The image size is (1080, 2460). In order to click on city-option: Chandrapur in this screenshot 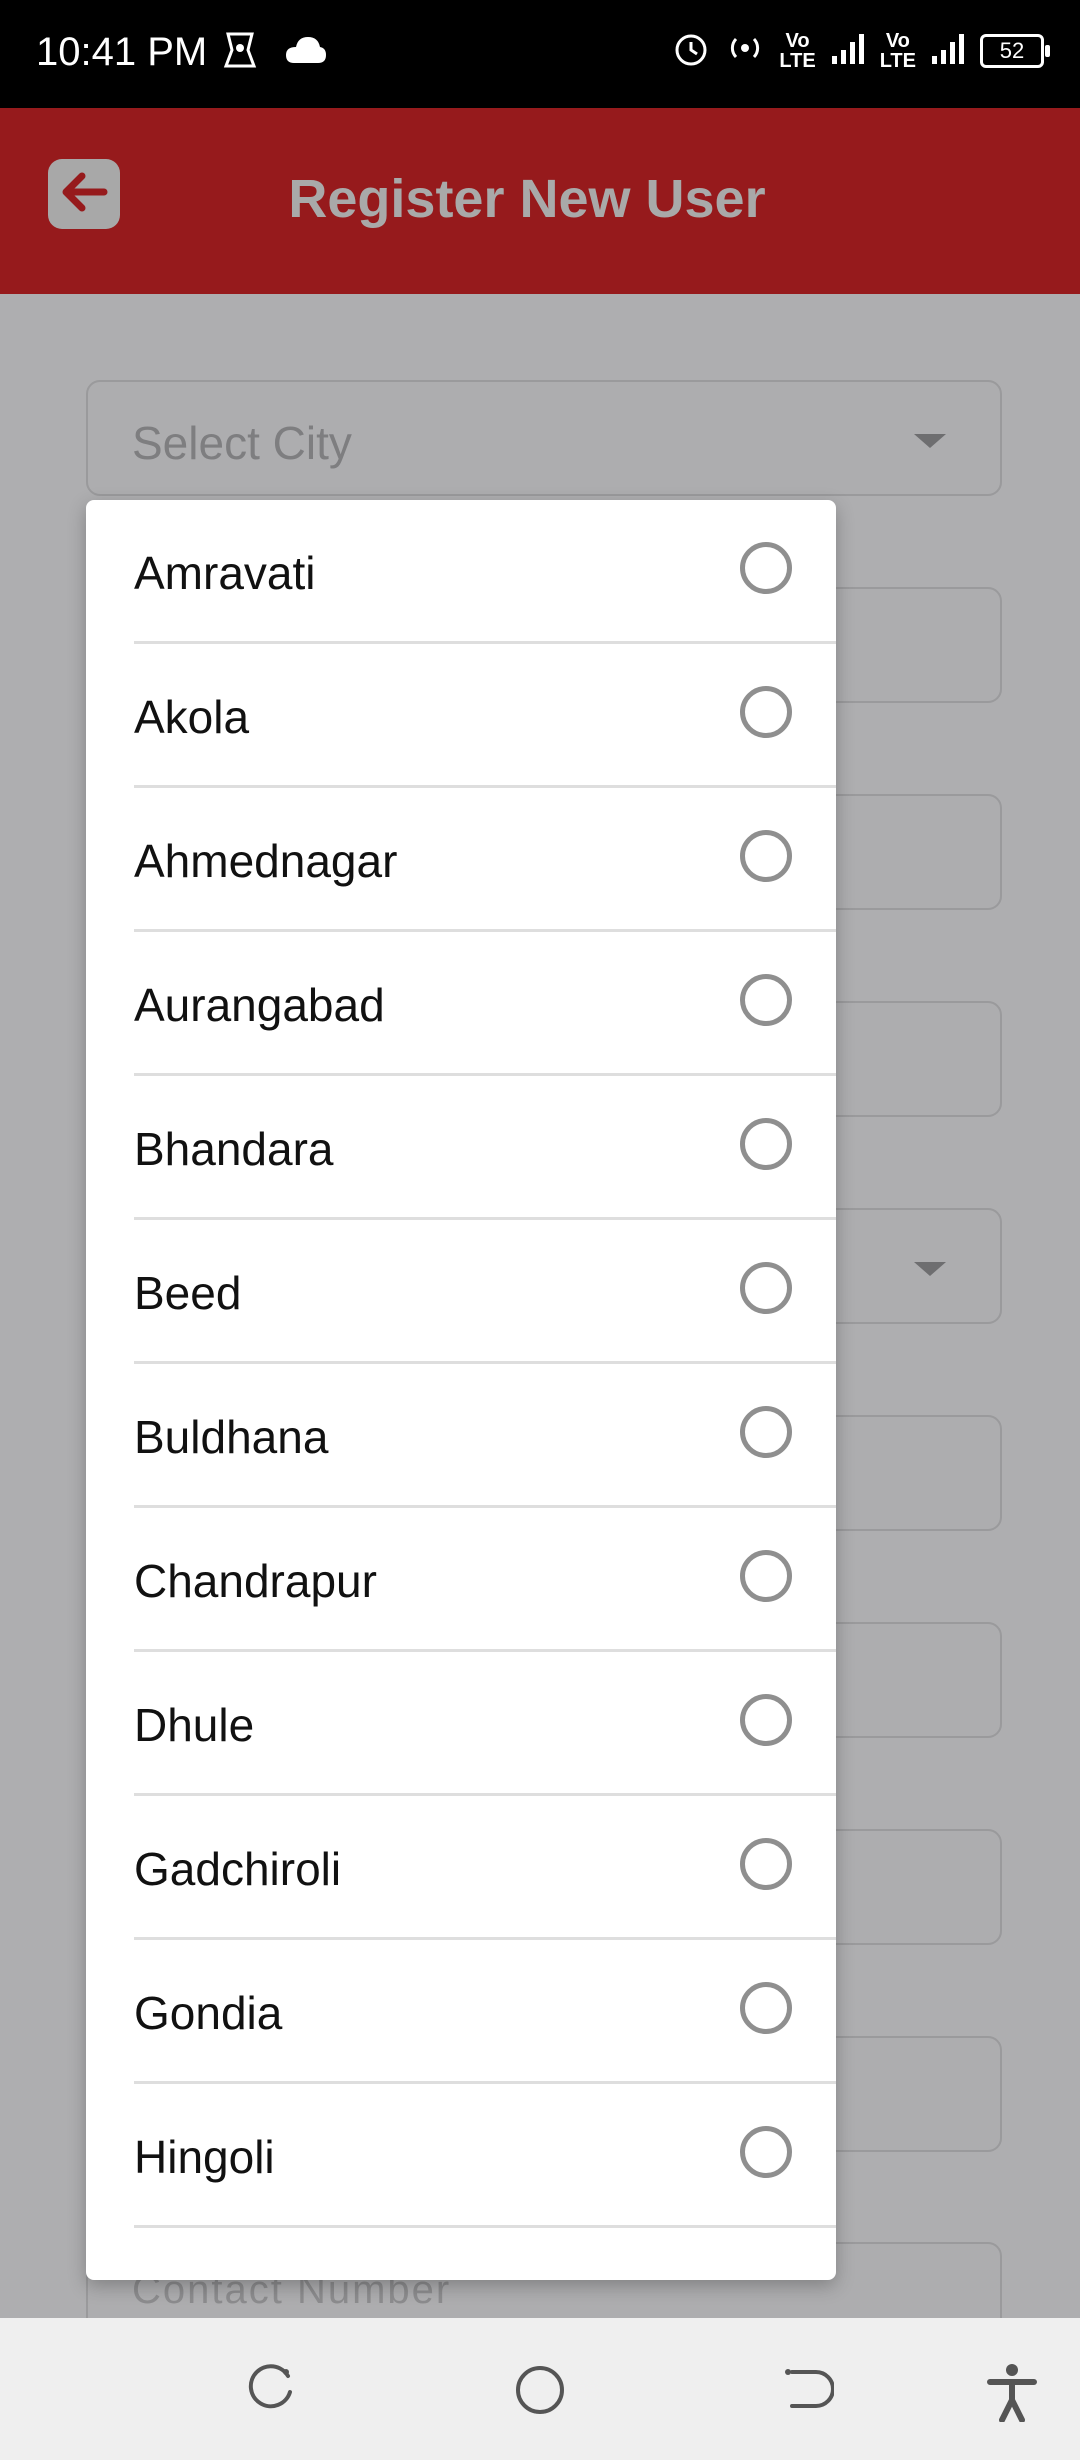, I will do `click(485, 1580)`.